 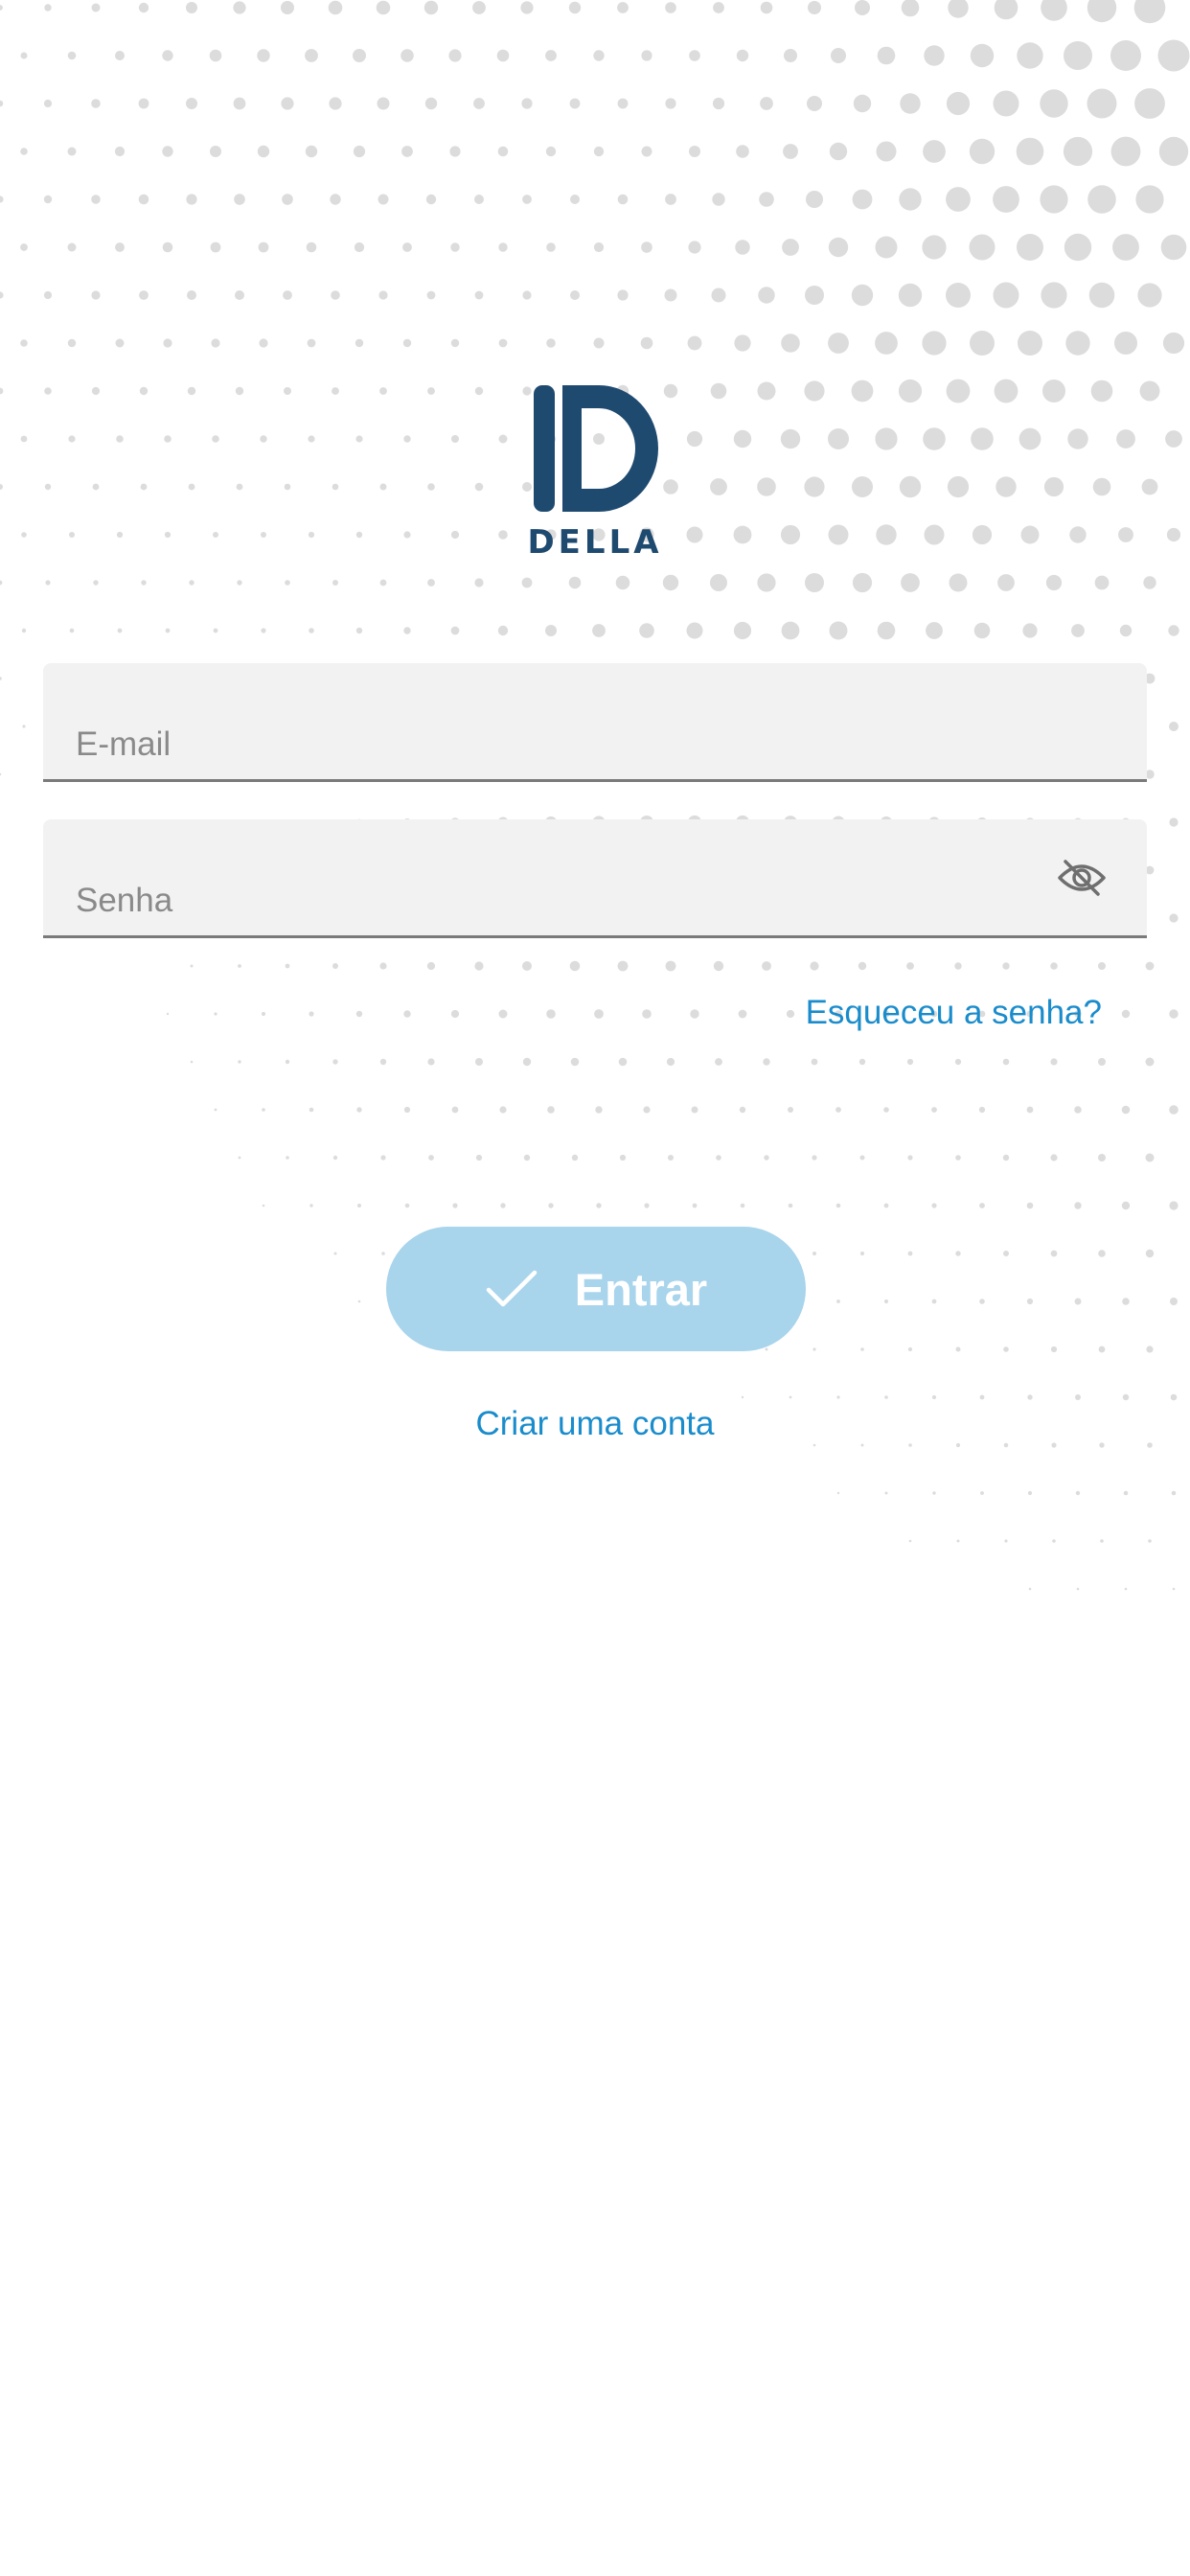 I want to click on della-logo-icon, so click(x=596, y=448).